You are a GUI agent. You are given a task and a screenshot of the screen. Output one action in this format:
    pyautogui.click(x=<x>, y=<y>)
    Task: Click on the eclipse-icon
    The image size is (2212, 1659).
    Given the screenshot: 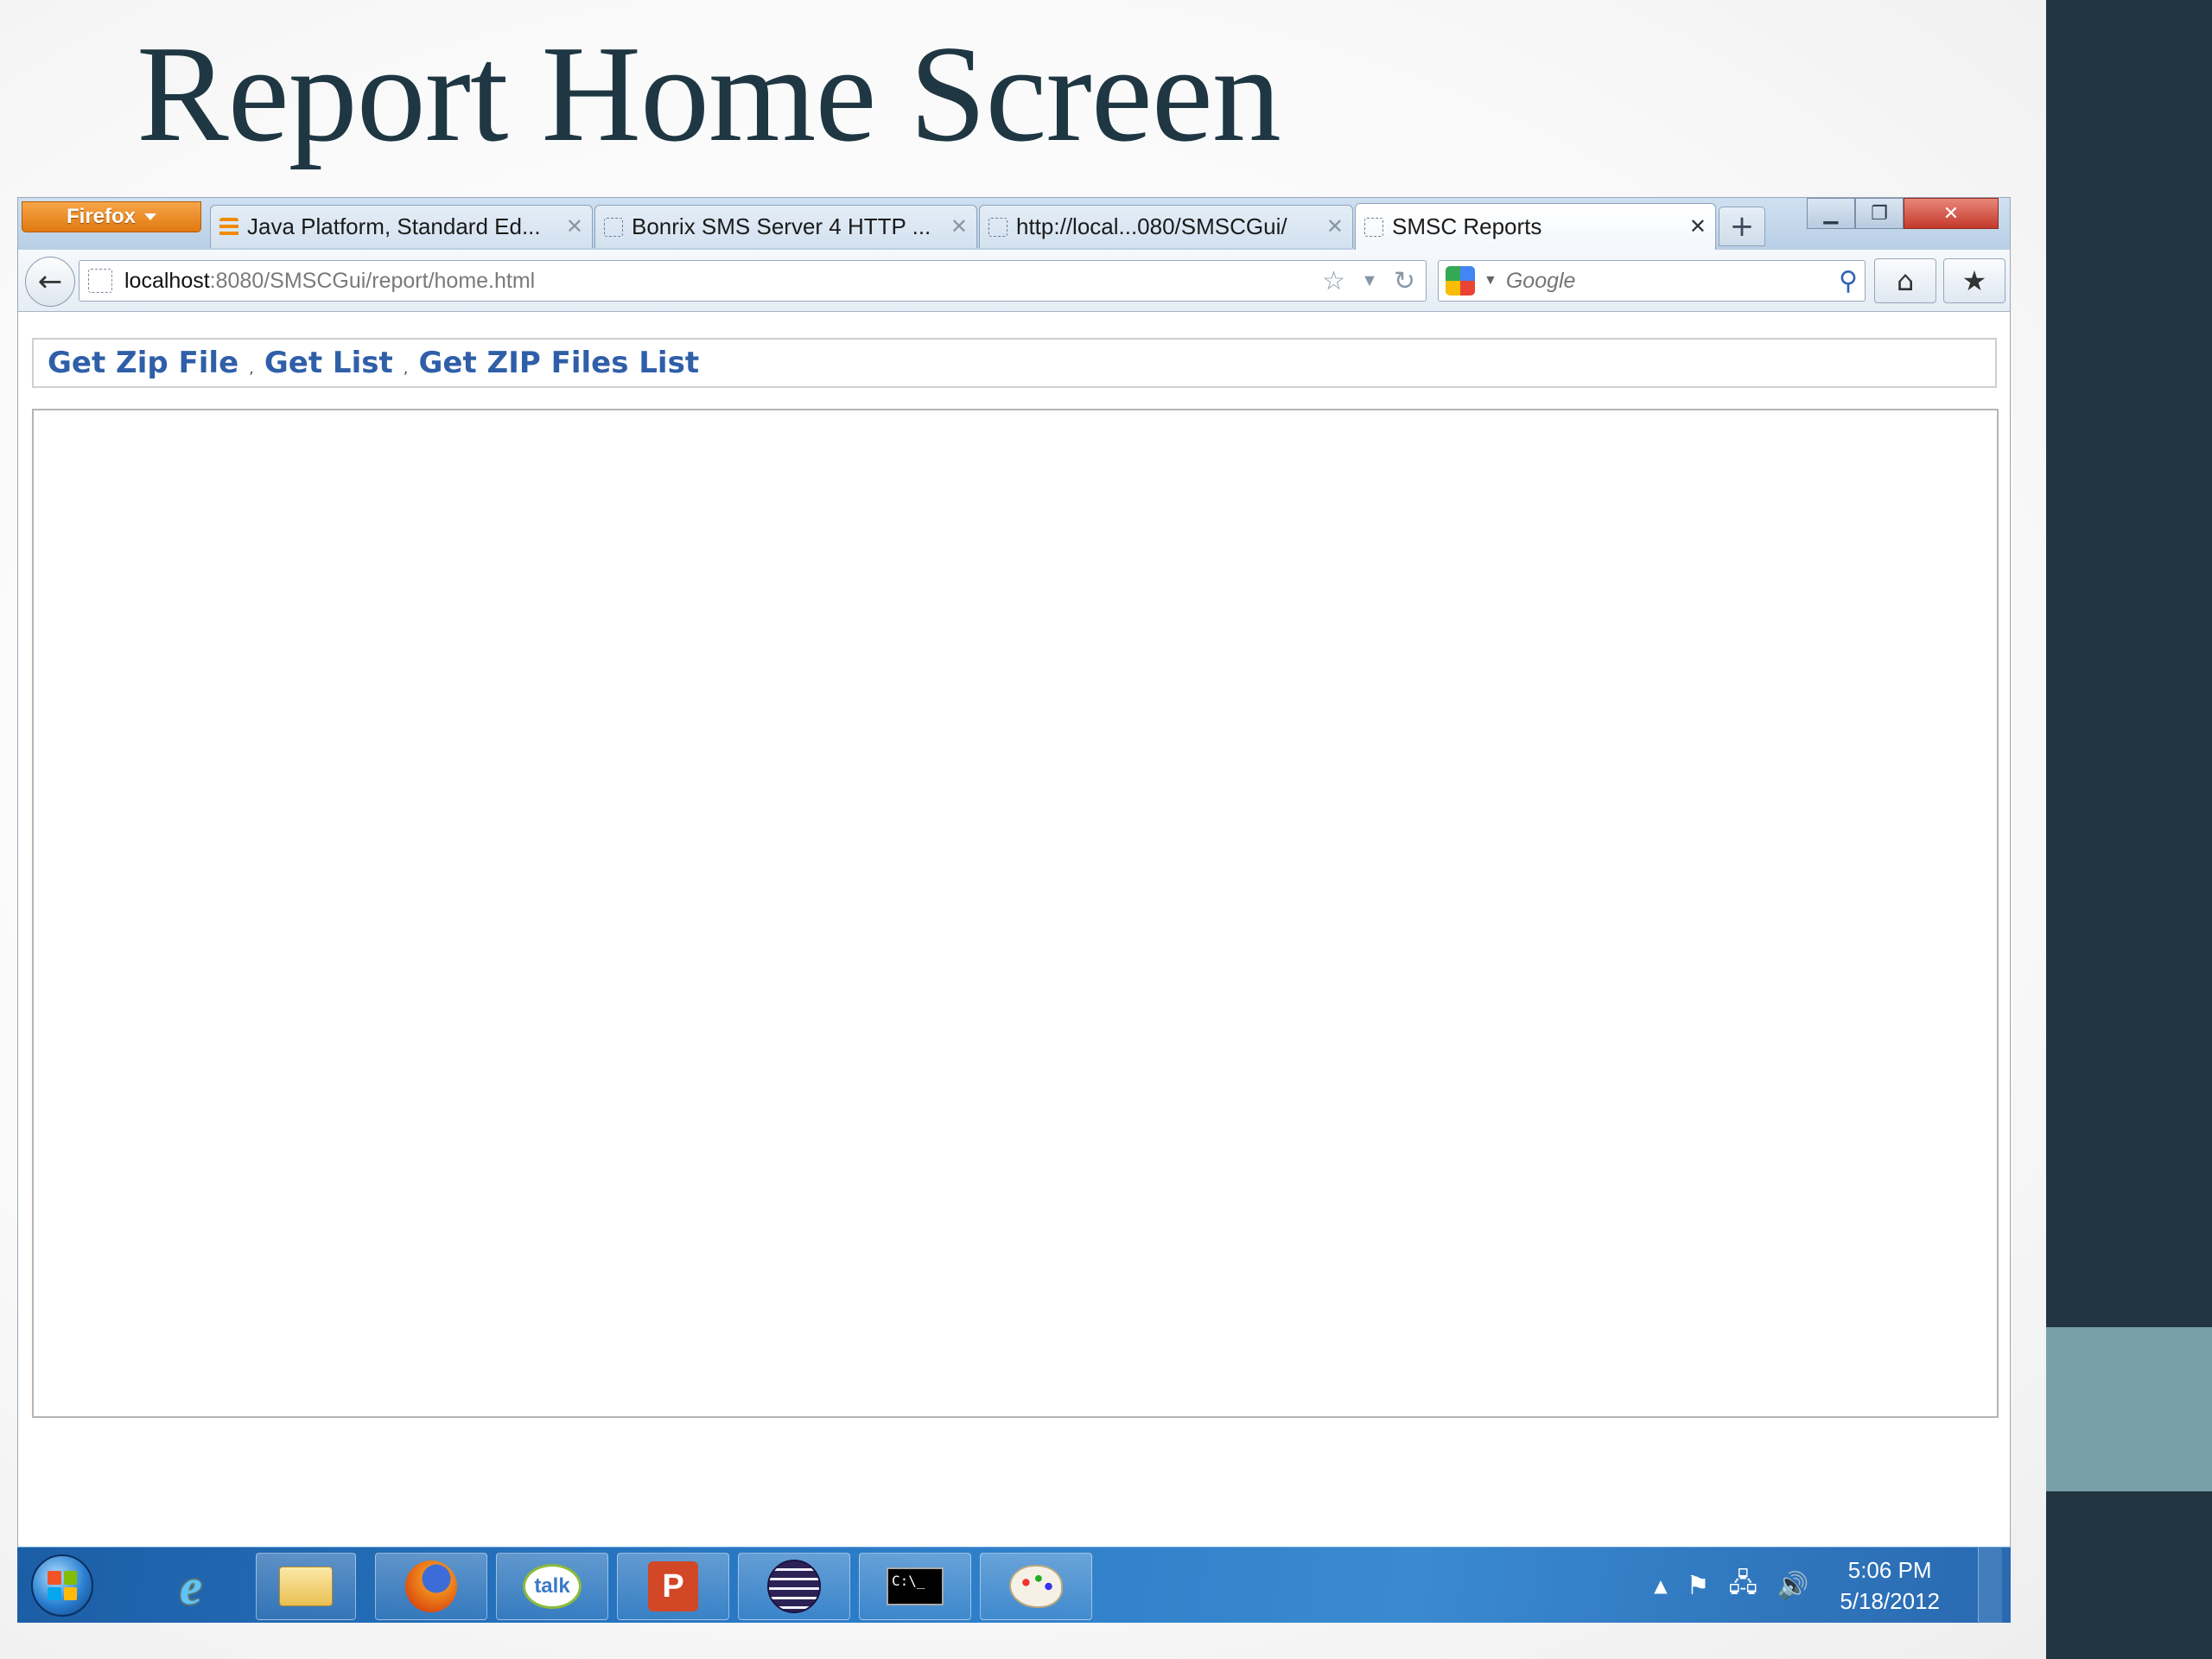 What is the action you would take?
    pyautogui.click(x=794, y=1586)
    